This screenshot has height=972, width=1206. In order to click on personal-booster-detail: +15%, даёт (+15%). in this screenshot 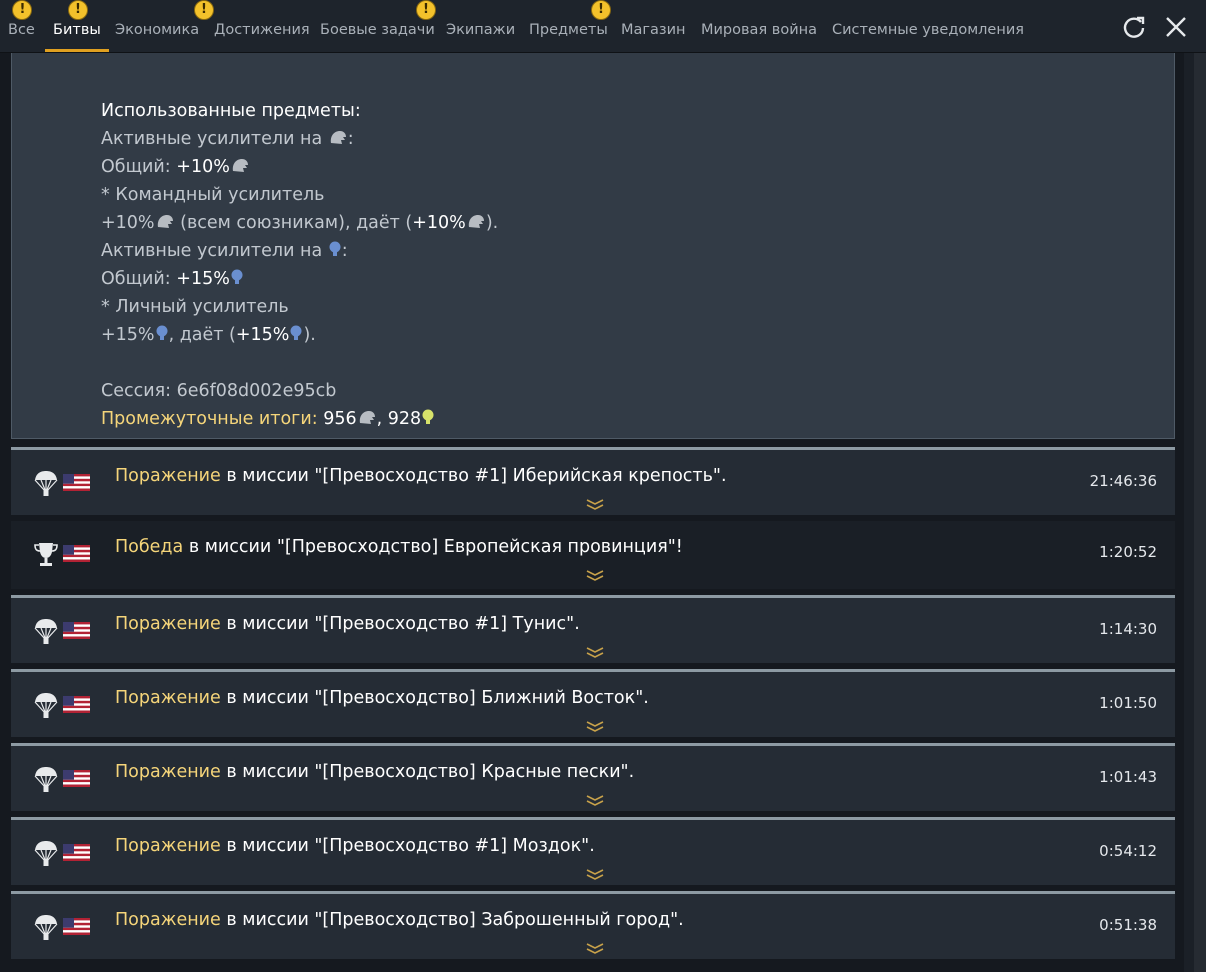, I will do `click(299, 335)`.